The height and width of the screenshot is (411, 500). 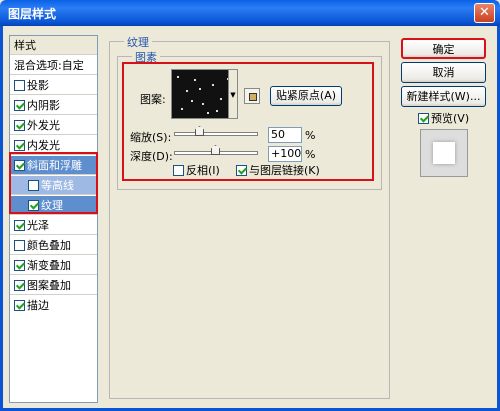 I want to click on style-list-header: 样式, so click(x=53, y=45).